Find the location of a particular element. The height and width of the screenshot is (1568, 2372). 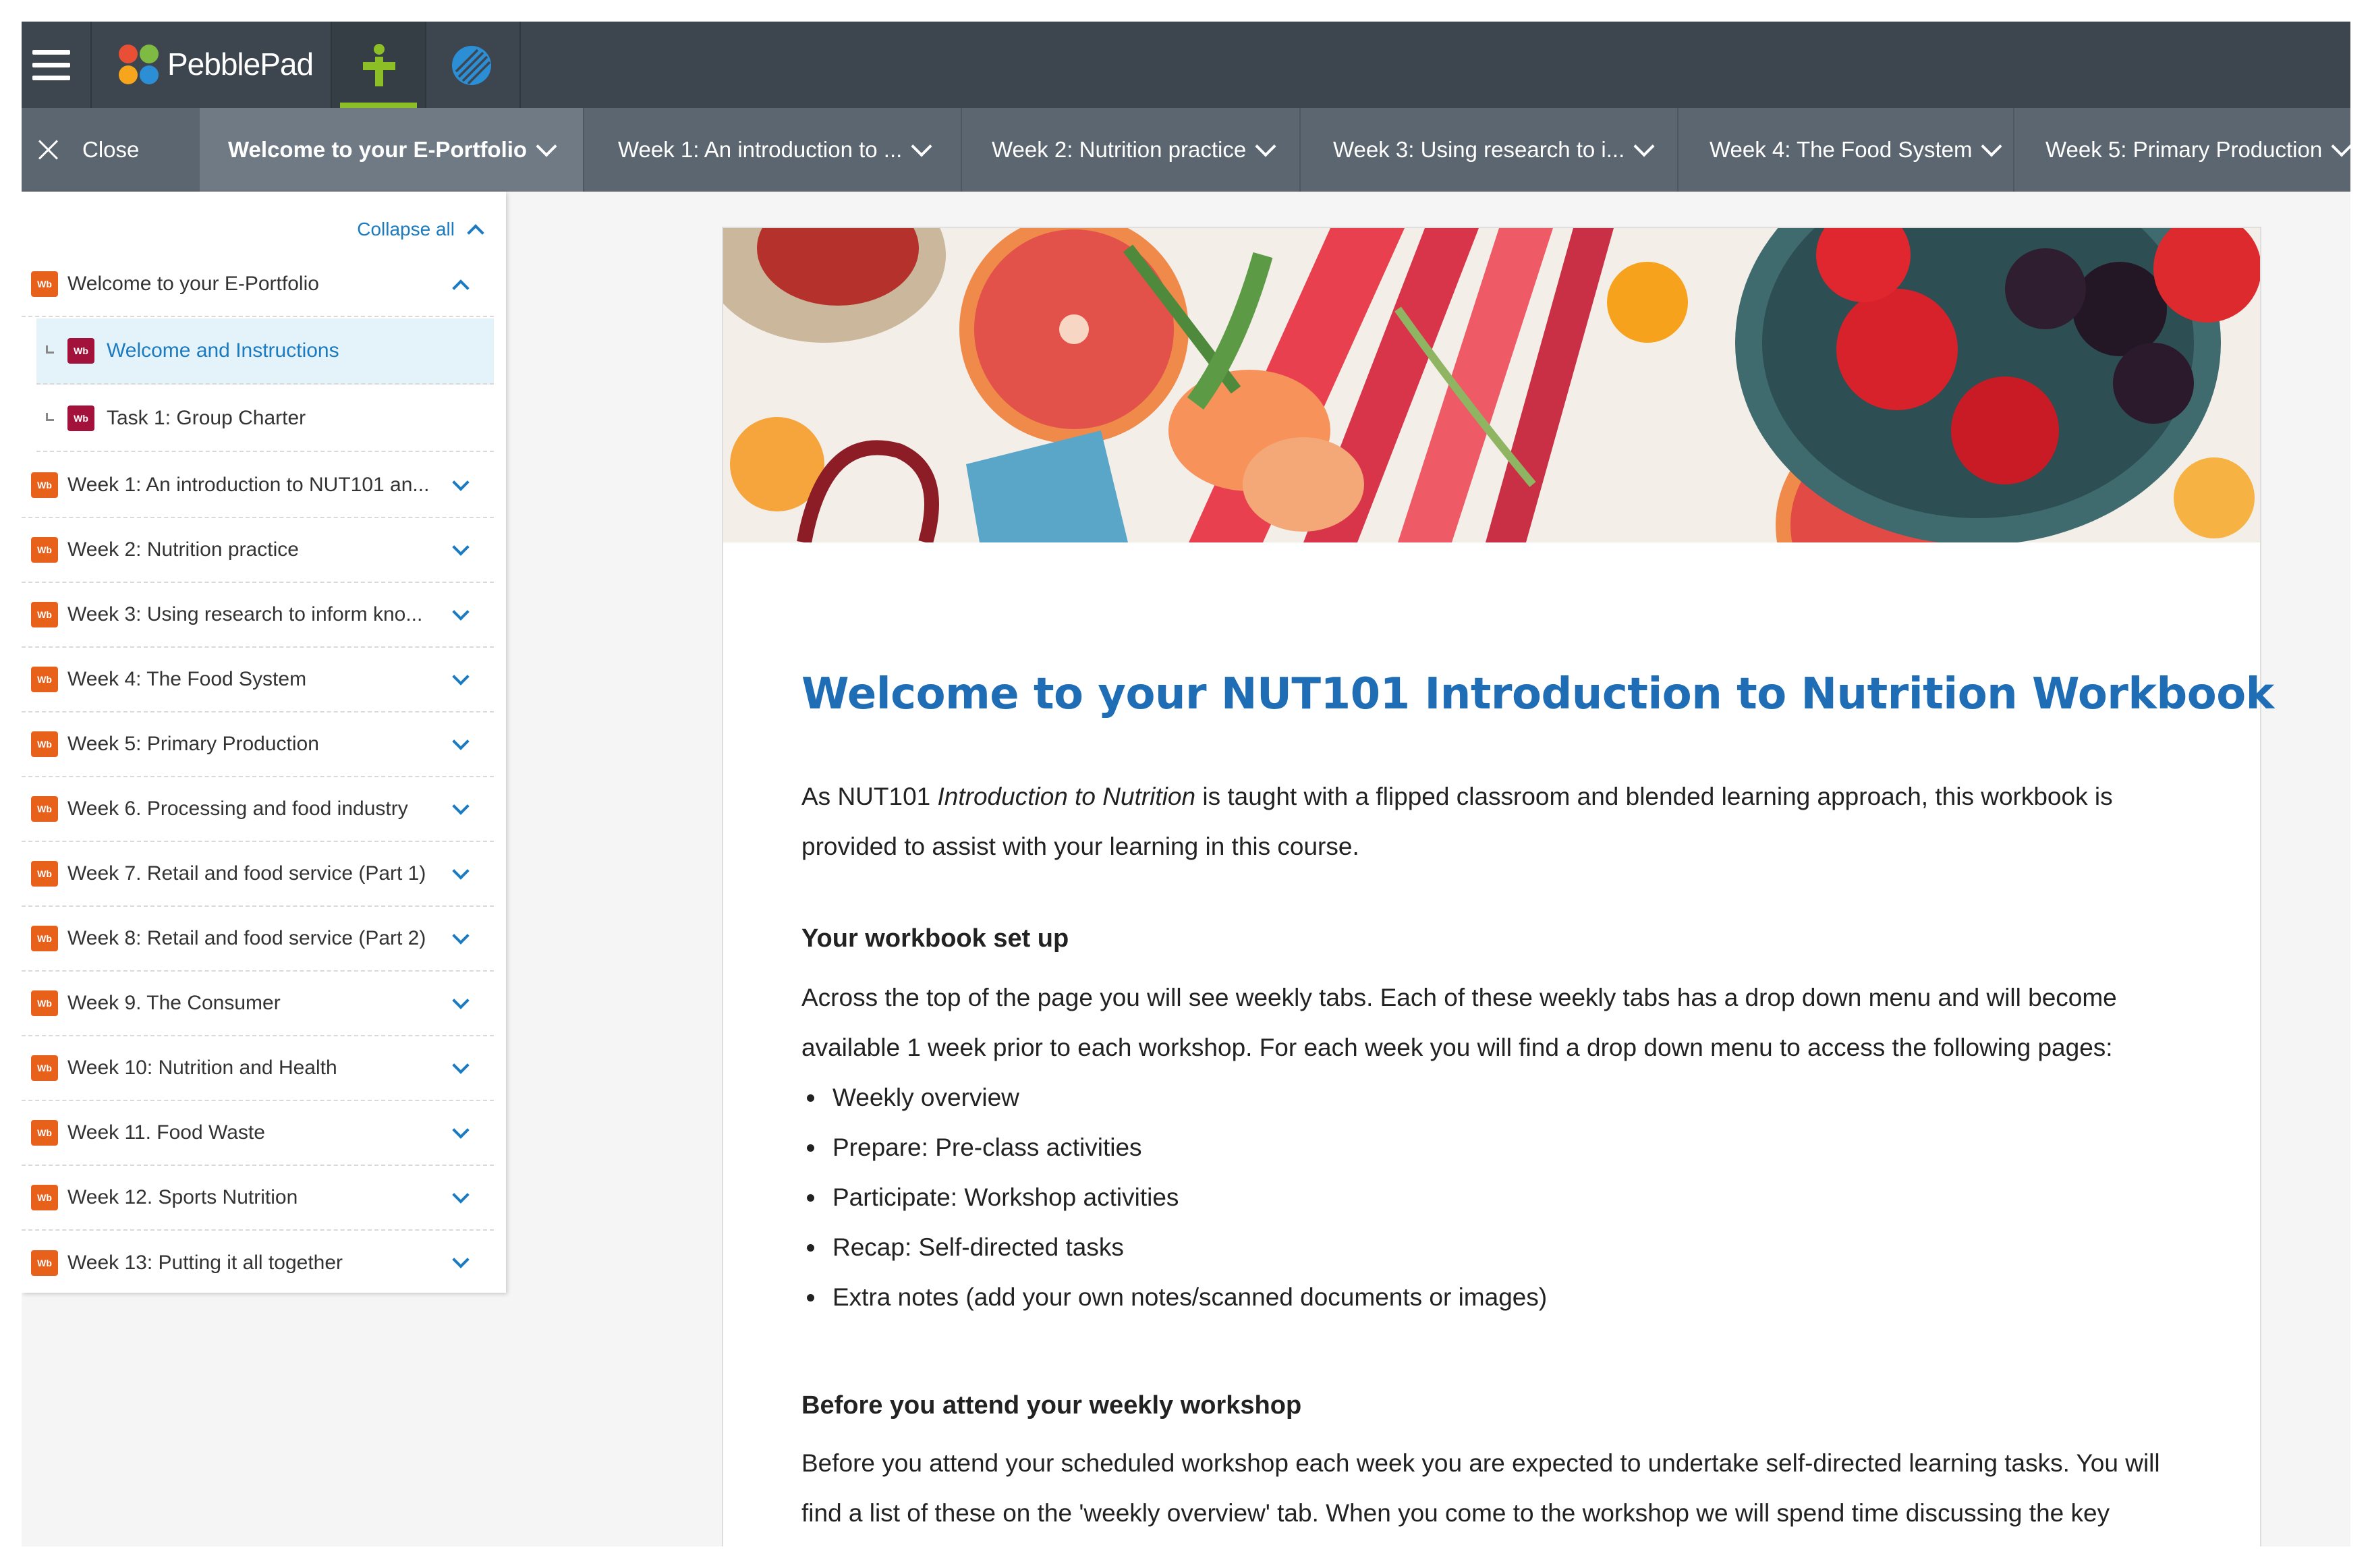

banner-image is located at coordinates (1491, 385).